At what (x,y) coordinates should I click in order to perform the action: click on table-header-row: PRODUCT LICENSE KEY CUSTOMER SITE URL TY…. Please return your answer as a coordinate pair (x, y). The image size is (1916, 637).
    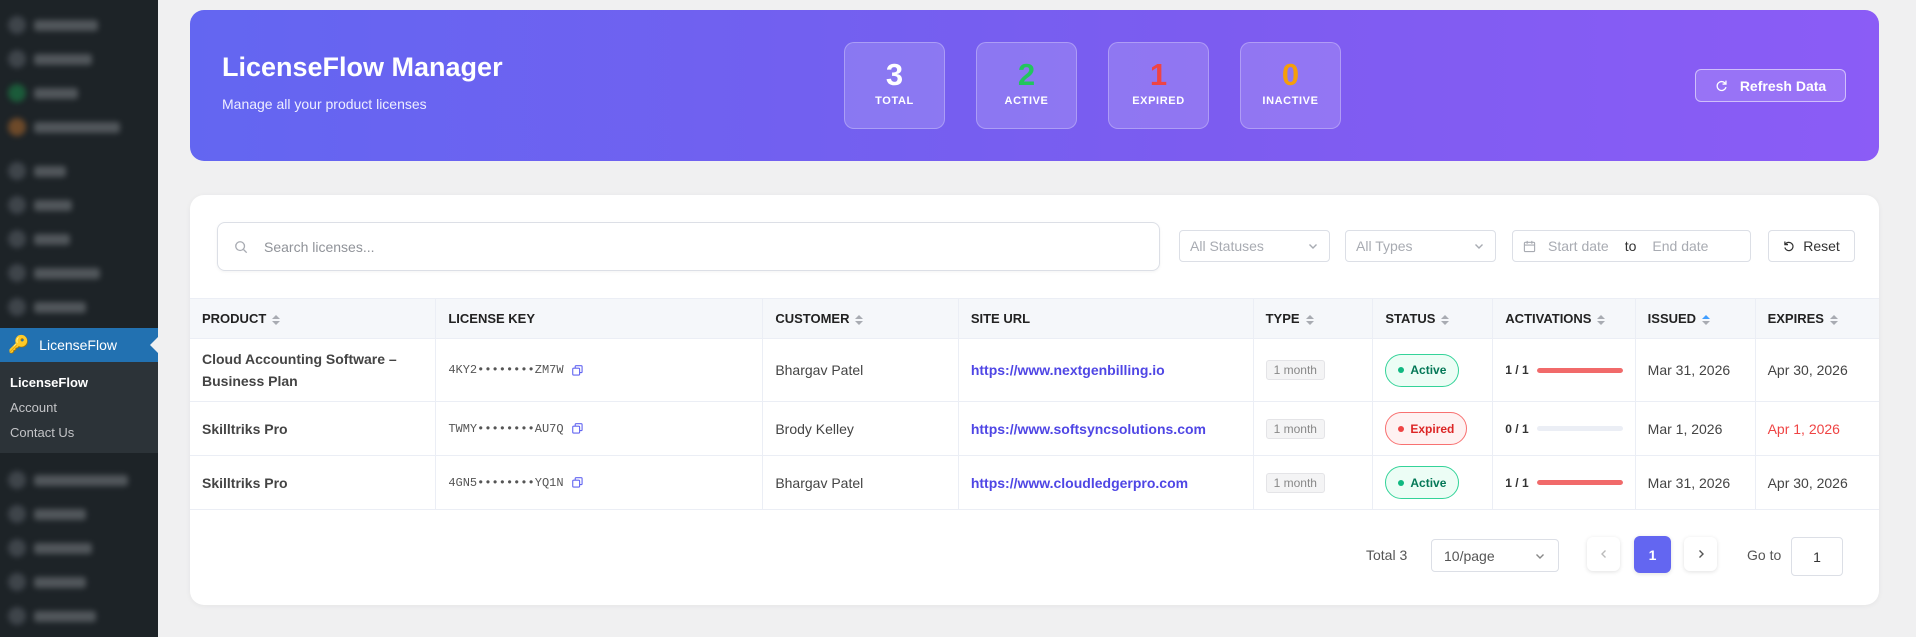
    Looking at the image, I should click on (1034, 318).